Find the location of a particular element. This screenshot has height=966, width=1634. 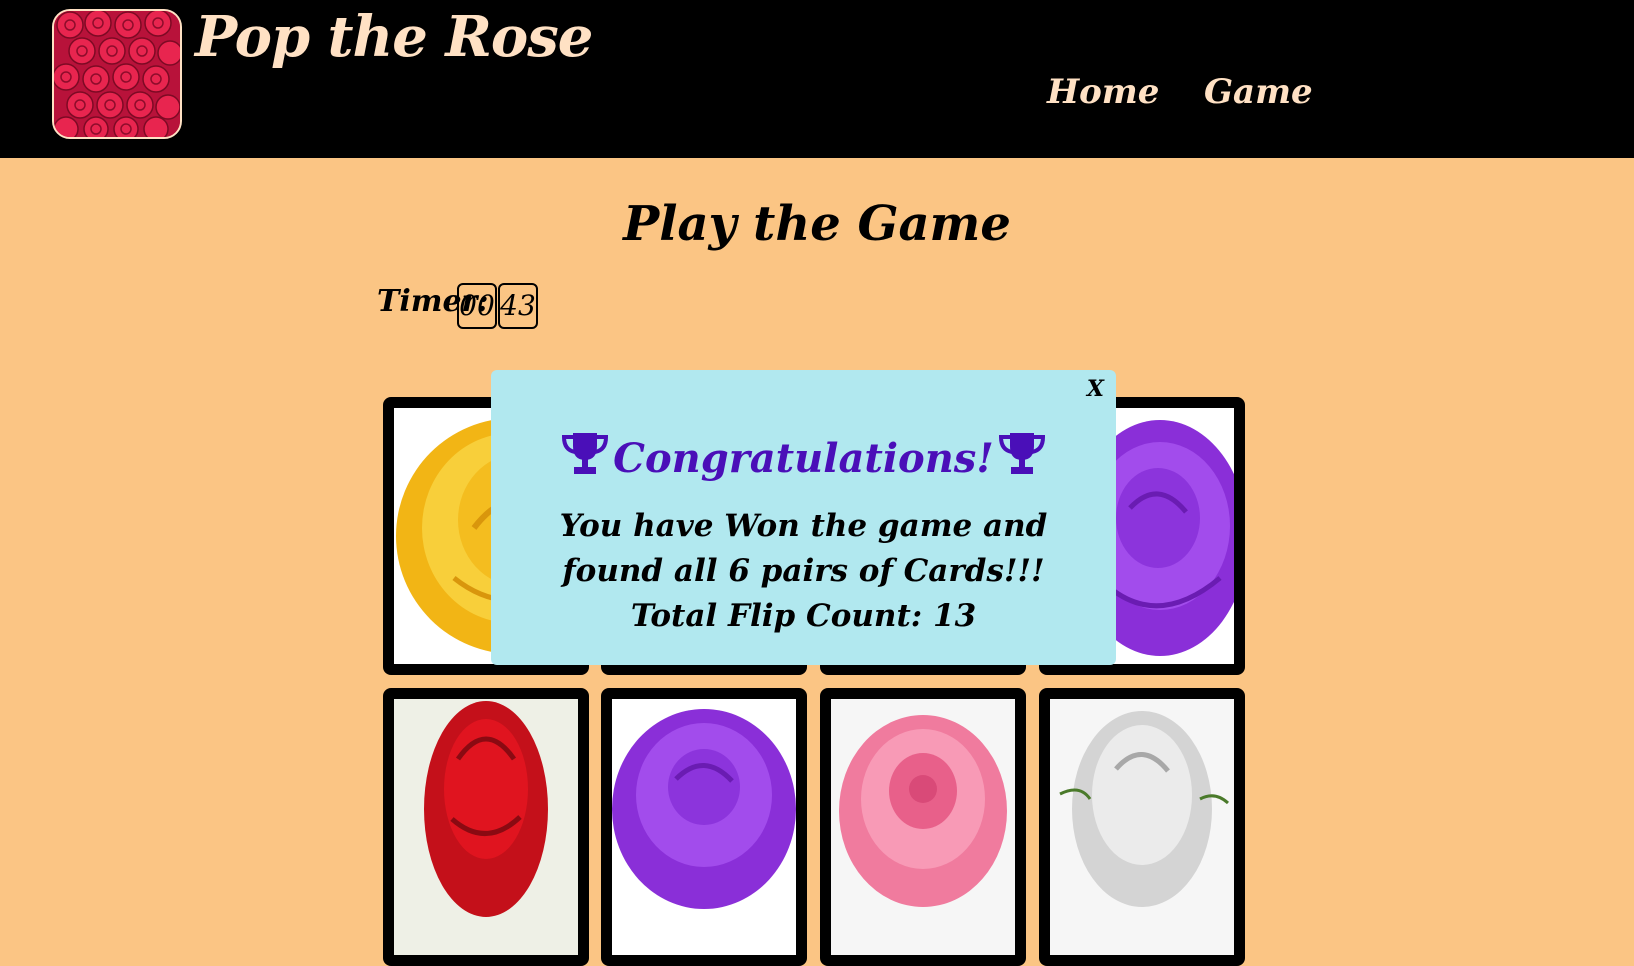

timer-minutes: 00 is located at coordinates (477, 306).